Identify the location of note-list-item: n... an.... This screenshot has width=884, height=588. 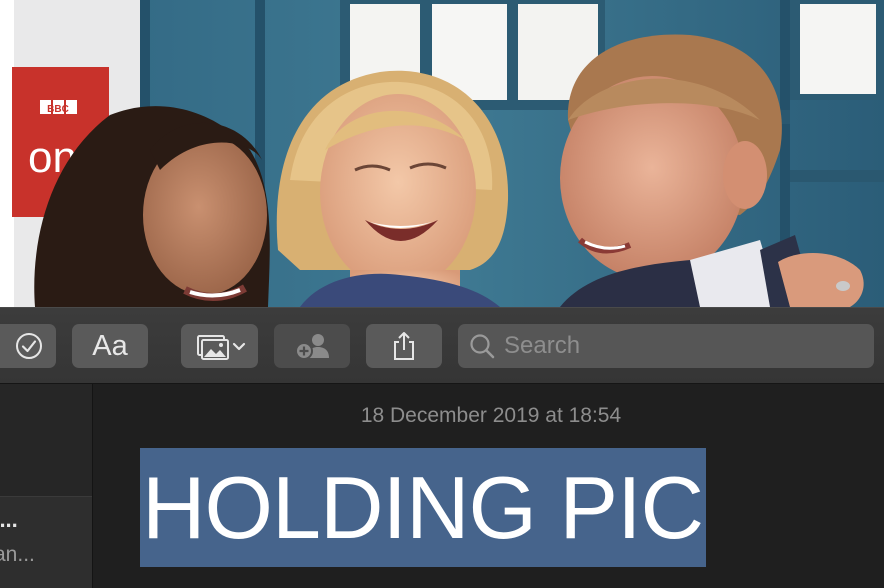
(46, 542).